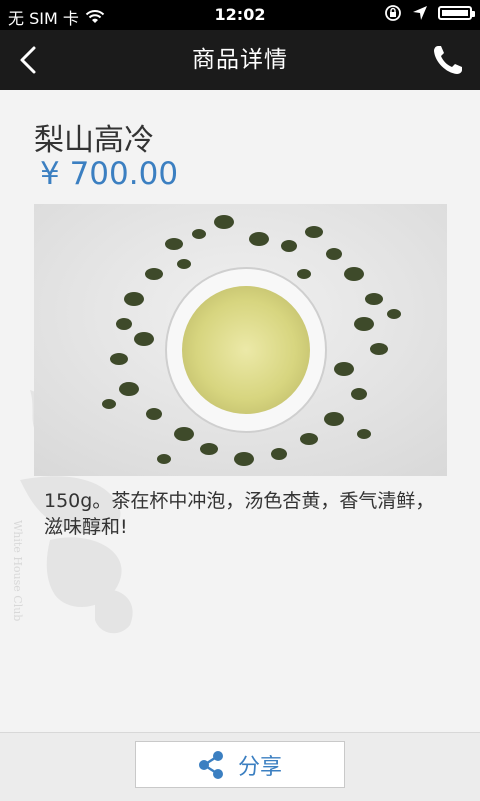 Image resolution: width=480 pixels, height=801 pixels. Describe the element at coordinates (259, 767) in the screenshot. I see `share-label: 分享` at that location.